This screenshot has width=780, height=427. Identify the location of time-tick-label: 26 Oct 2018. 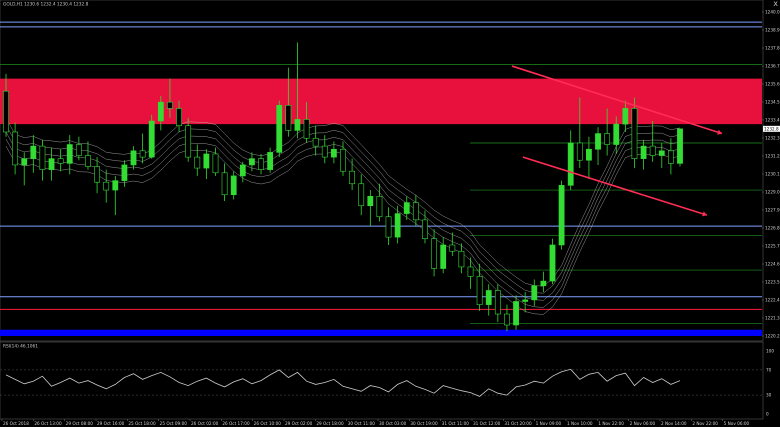
(16, 423).